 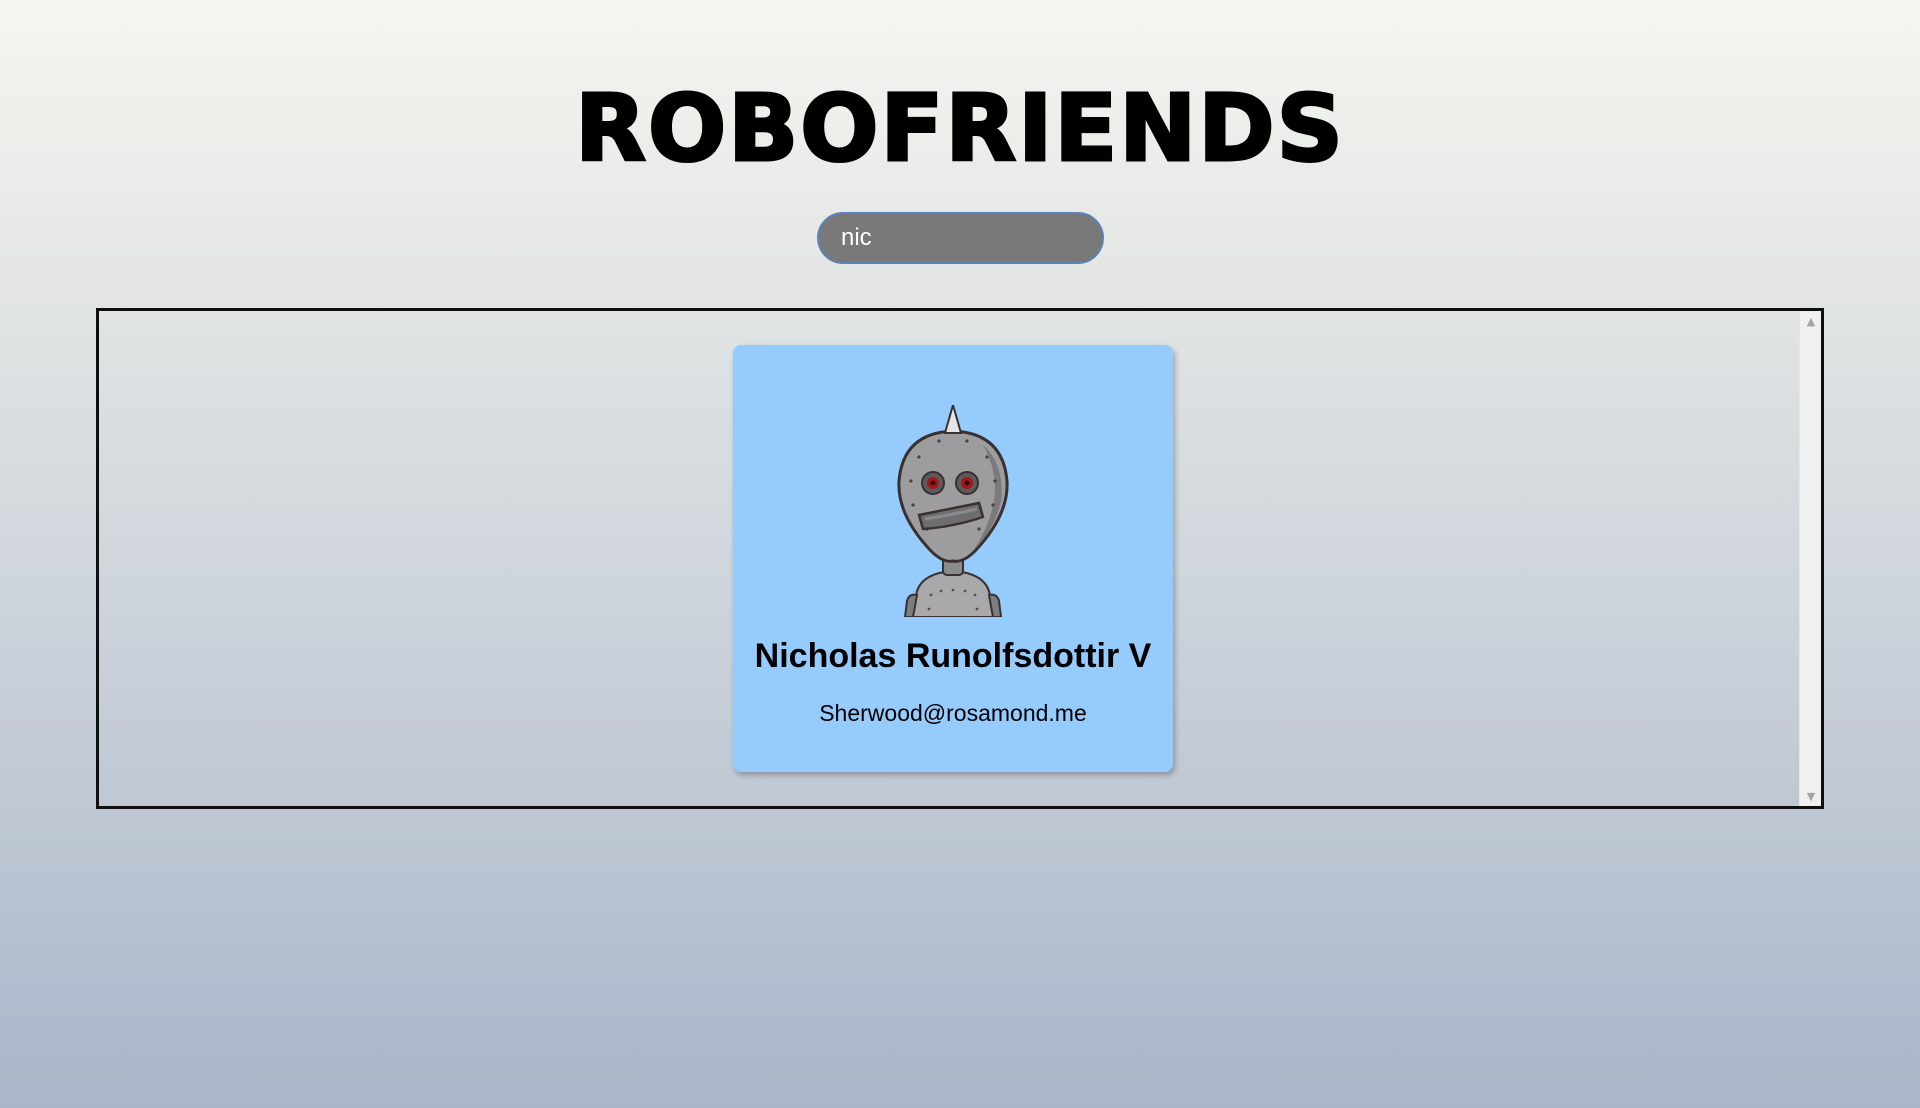 What do you see at coordinates (1810, 796) in the screenshot?
I see `scroll-down-arrow-icon: ▼` at bounding box center [1810, 796].